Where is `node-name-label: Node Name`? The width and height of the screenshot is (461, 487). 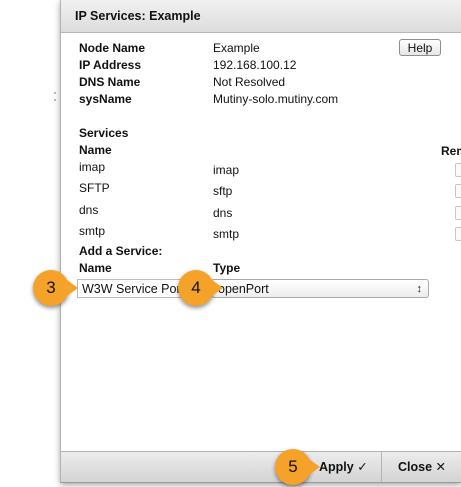
node-name-label: Node Name is located at coordinates (112, 48).